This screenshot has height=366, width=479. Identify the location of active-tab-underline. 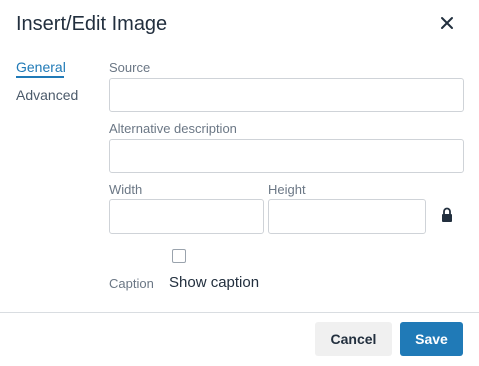
(40, 77).